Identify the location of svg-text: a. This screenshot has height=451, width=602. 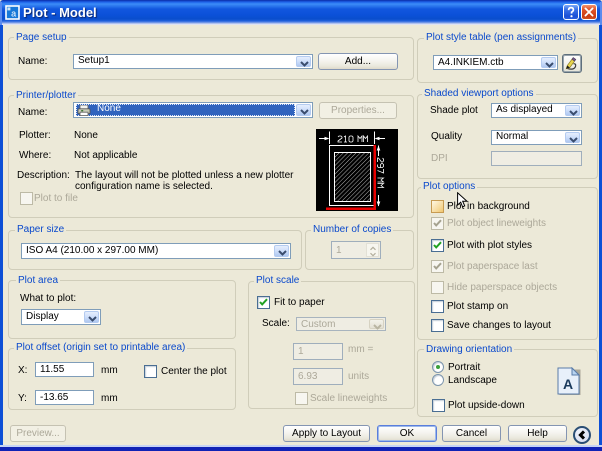
(13, 14).